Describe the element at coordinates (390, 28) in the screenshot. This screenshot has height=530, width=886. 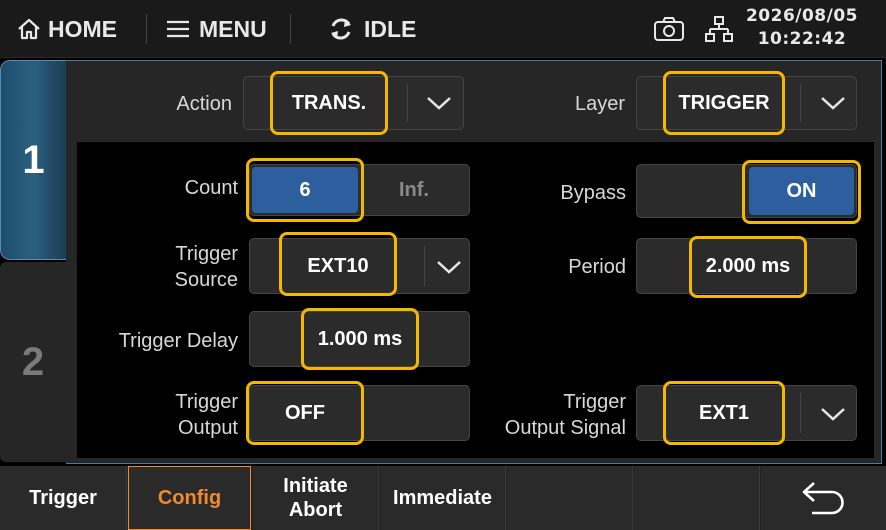
I see `status-label: IDLE` at that location.